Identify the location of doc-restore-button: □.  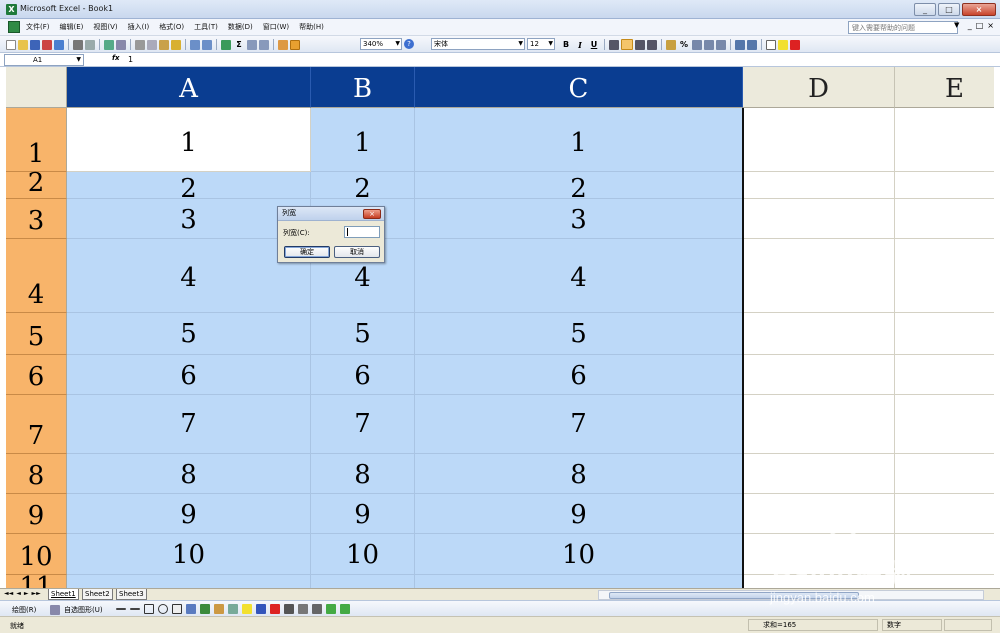
(980, 25).